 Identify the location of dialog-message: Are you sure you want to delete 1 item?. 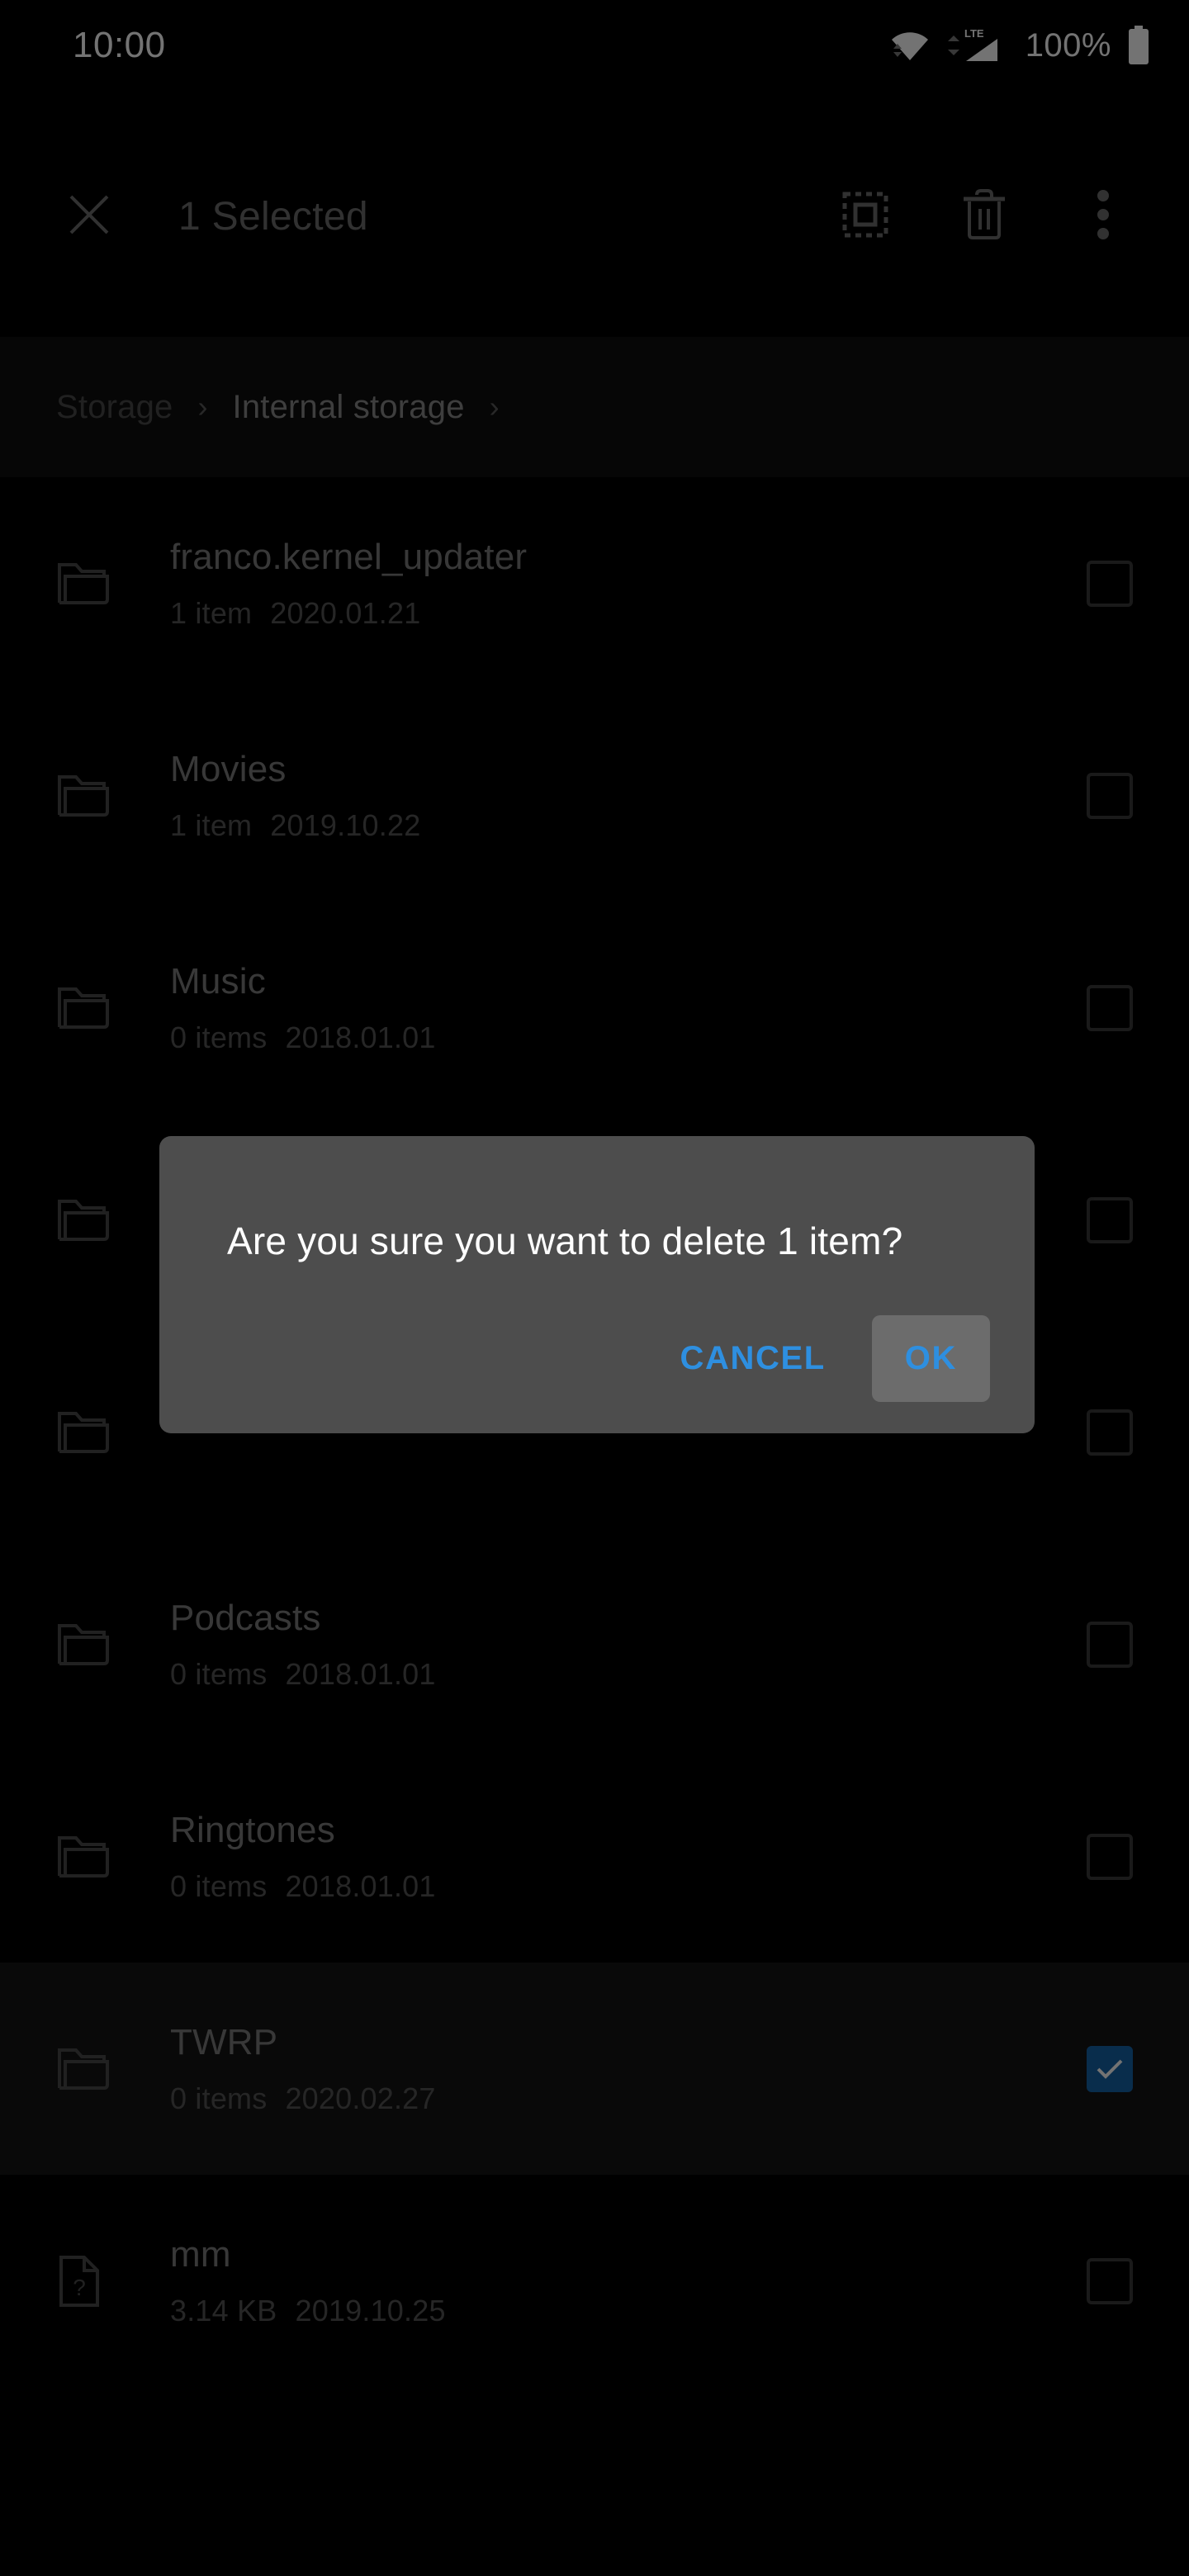
(565, 1240).